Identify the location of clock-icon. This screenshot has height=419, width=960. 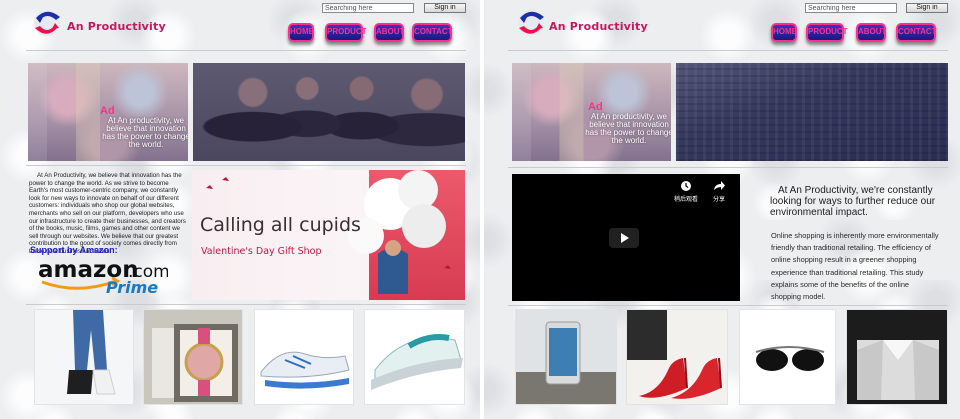
(686, 186).